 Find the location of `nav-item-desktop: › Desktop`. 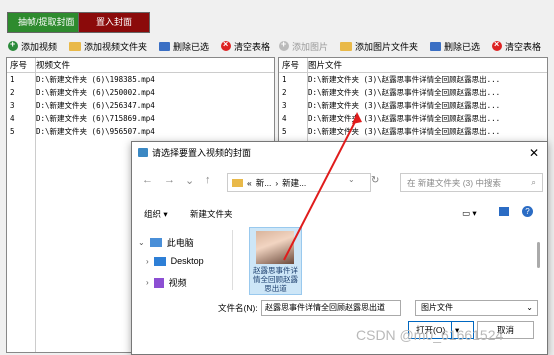

nav-item-desktop: › Desktop is located at coordinates (175, 261).